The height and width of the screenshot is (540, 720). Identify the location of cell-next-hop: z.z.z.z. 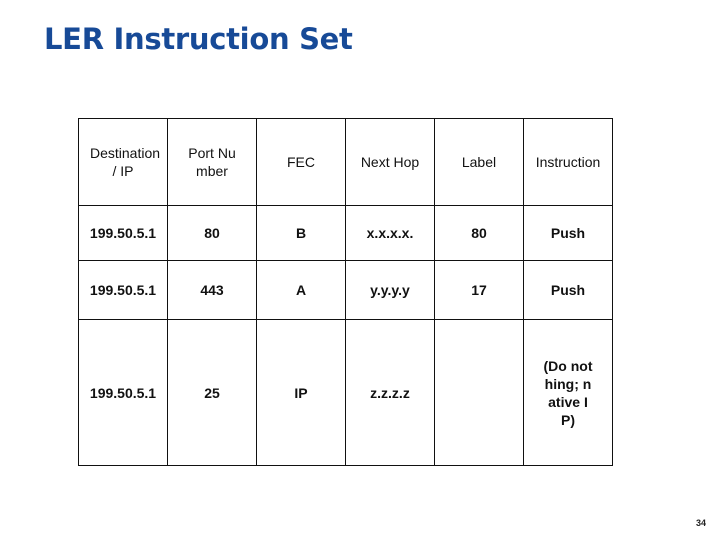
(390, 392).